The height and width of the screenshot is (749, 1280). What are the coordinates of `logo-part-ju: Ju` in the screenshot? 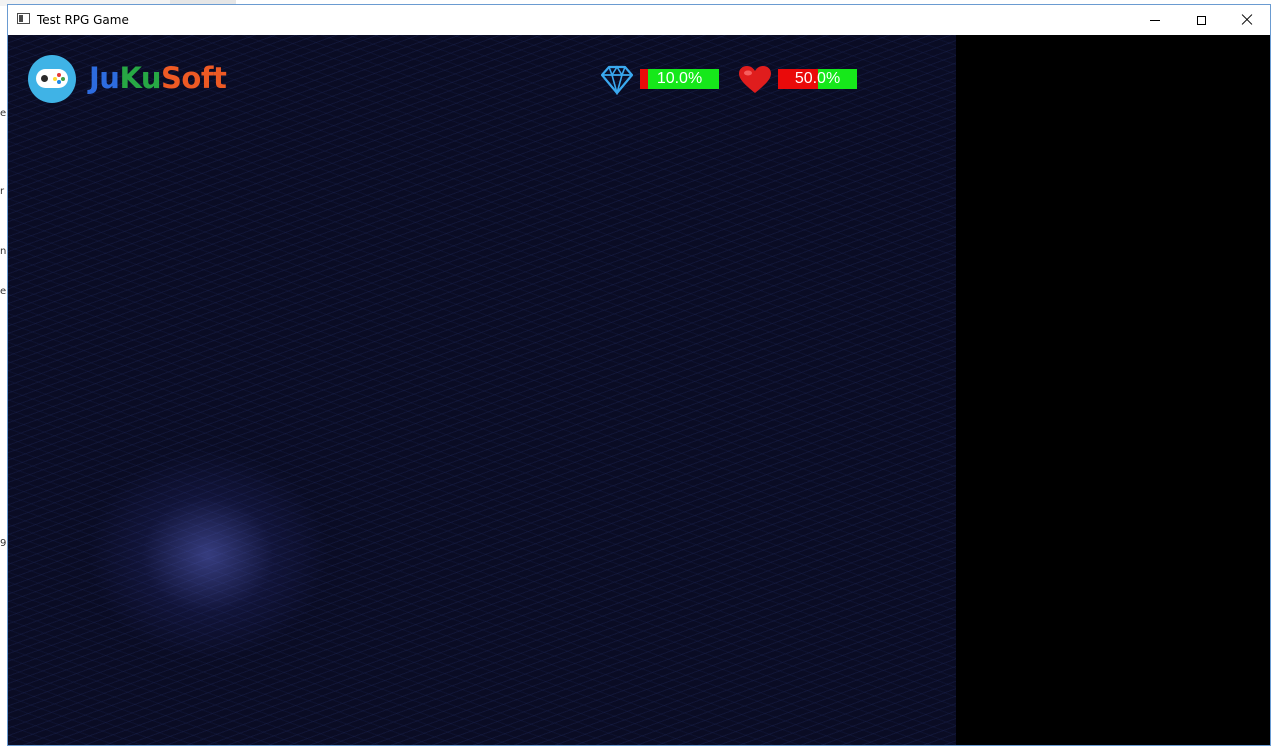 It's located at (104, 78).